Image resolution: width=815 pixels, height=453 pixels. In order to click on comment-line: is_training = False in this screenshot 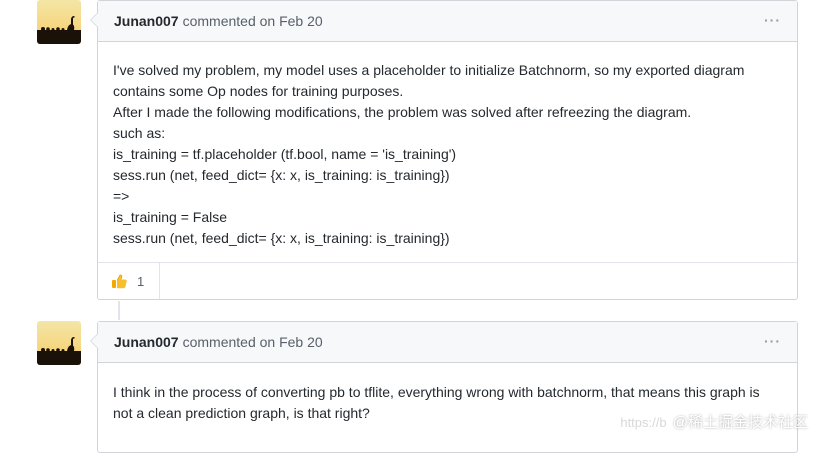, I will do `click(170, 217)`.